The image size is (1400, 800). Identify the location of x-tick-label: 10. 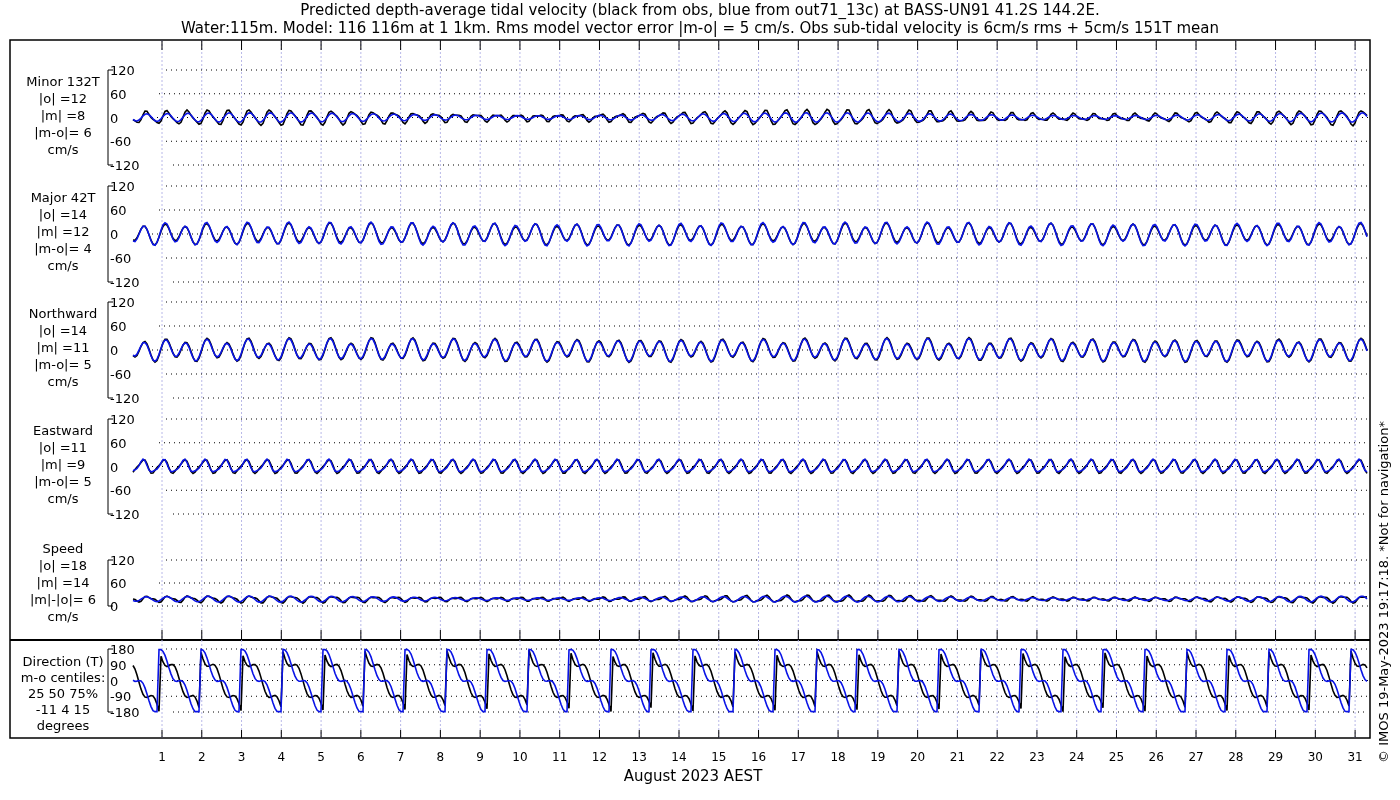
(520, 757).